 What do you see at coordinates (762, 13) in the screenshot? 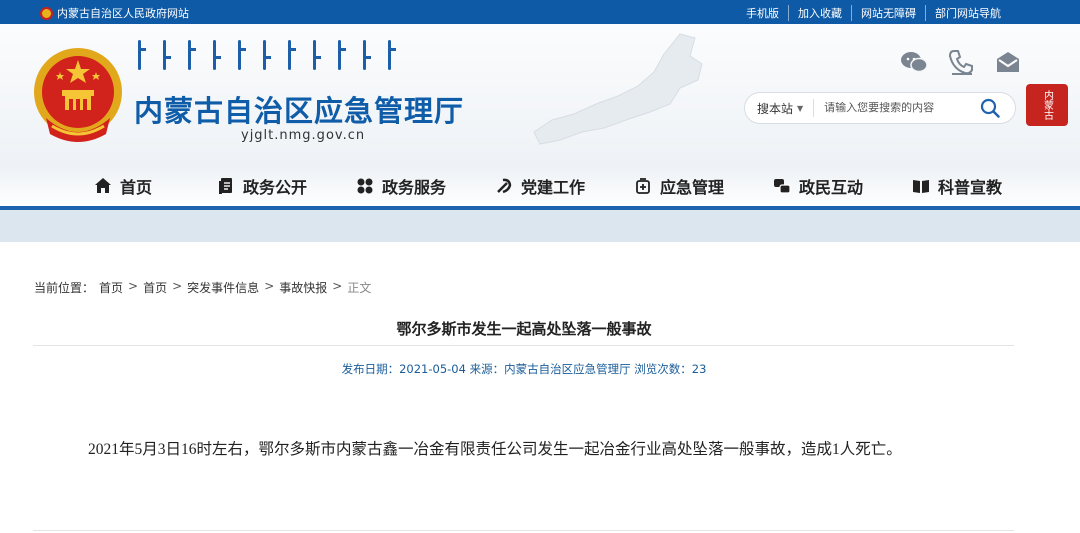
I see `mobile-version-link: 手机版` at bounding box center [762, 13].